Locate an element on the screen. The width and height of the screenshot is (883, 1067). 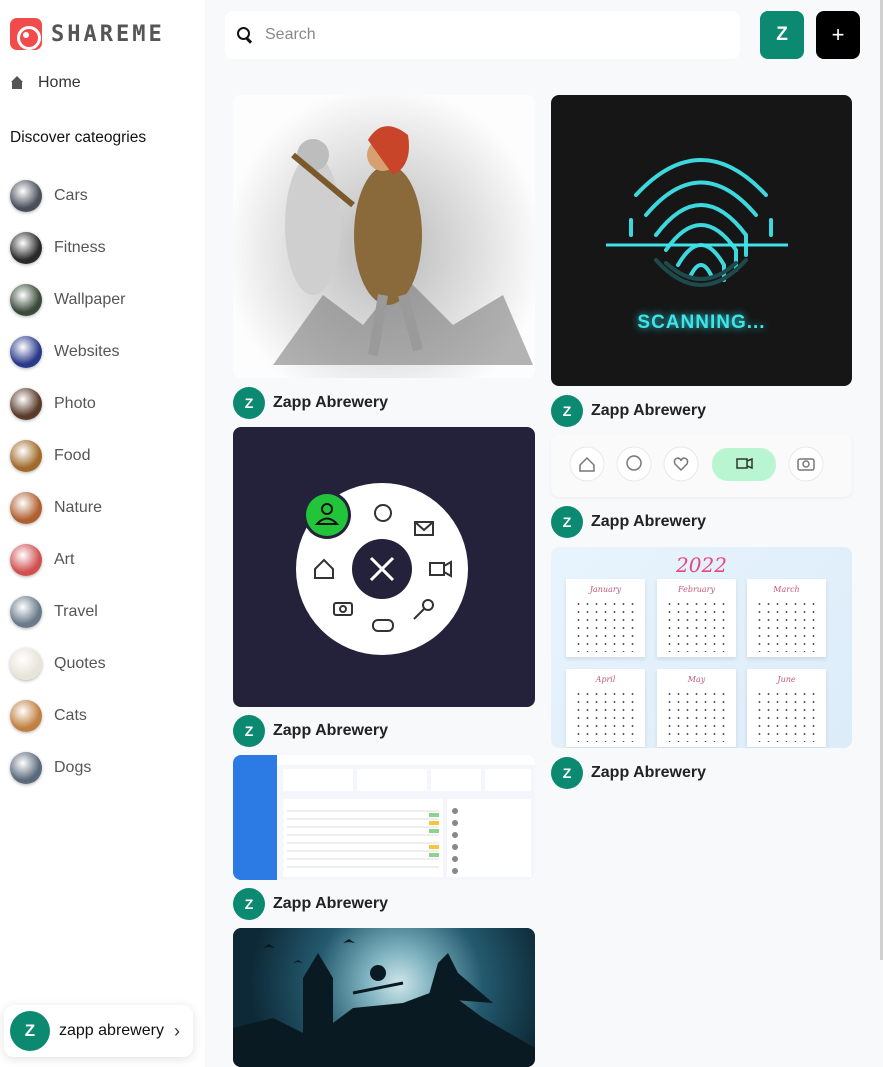
category-item-cars: Cars is located at coordinates (67, 196).